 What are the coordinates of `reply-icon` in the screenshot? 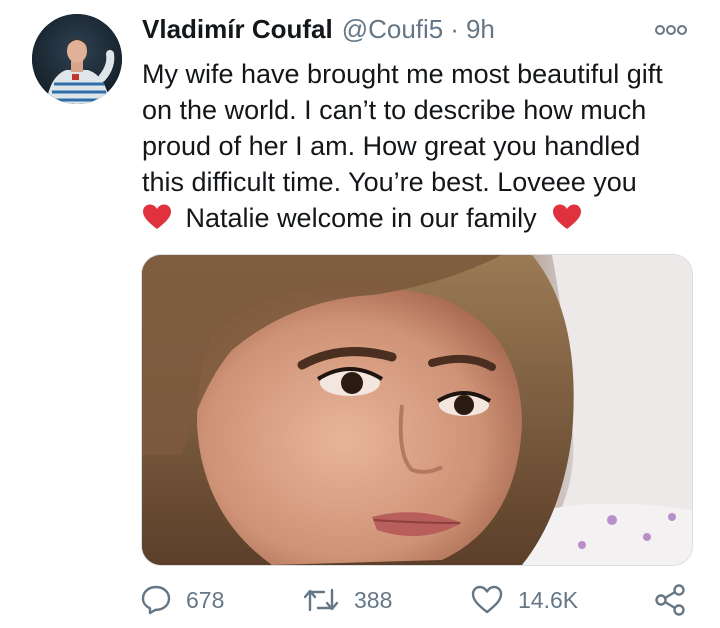 It's located at (156, 600).